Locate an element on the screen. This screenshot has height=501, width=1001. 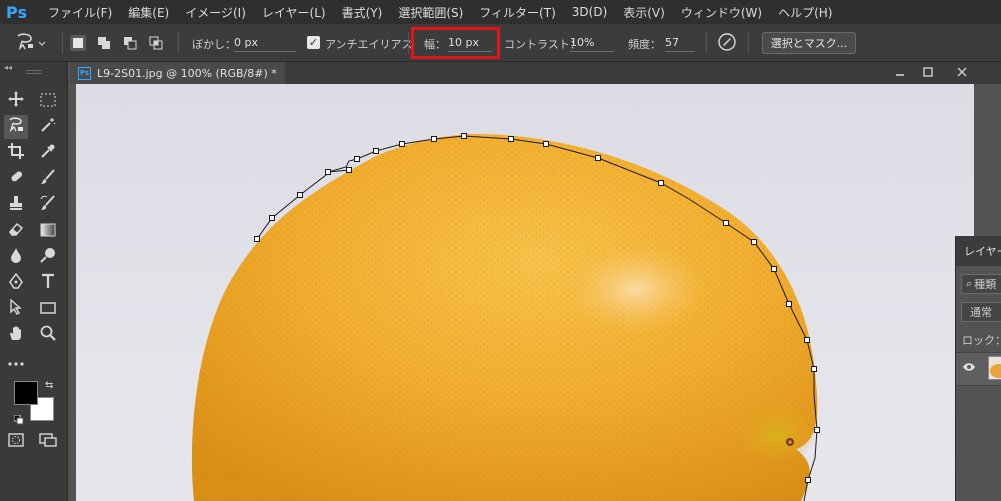
feather-label: ぼかし： is located at coordinates (214, 44).